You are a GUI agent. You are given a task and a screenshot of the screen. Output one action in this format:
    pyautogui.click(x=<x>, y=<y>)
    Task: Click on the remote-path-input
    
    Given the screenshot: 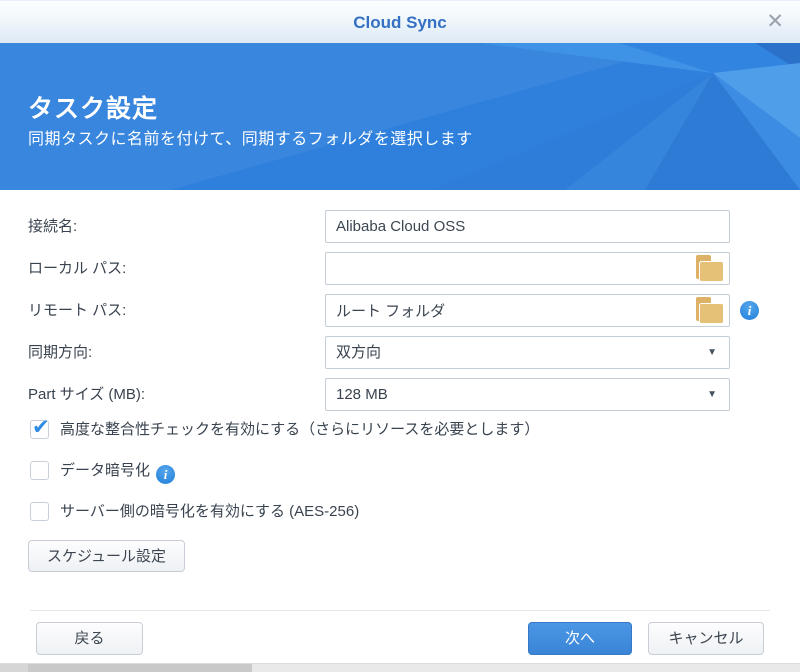 What is the action you would take?
    pyautogui.click(x=527, y=310)
    